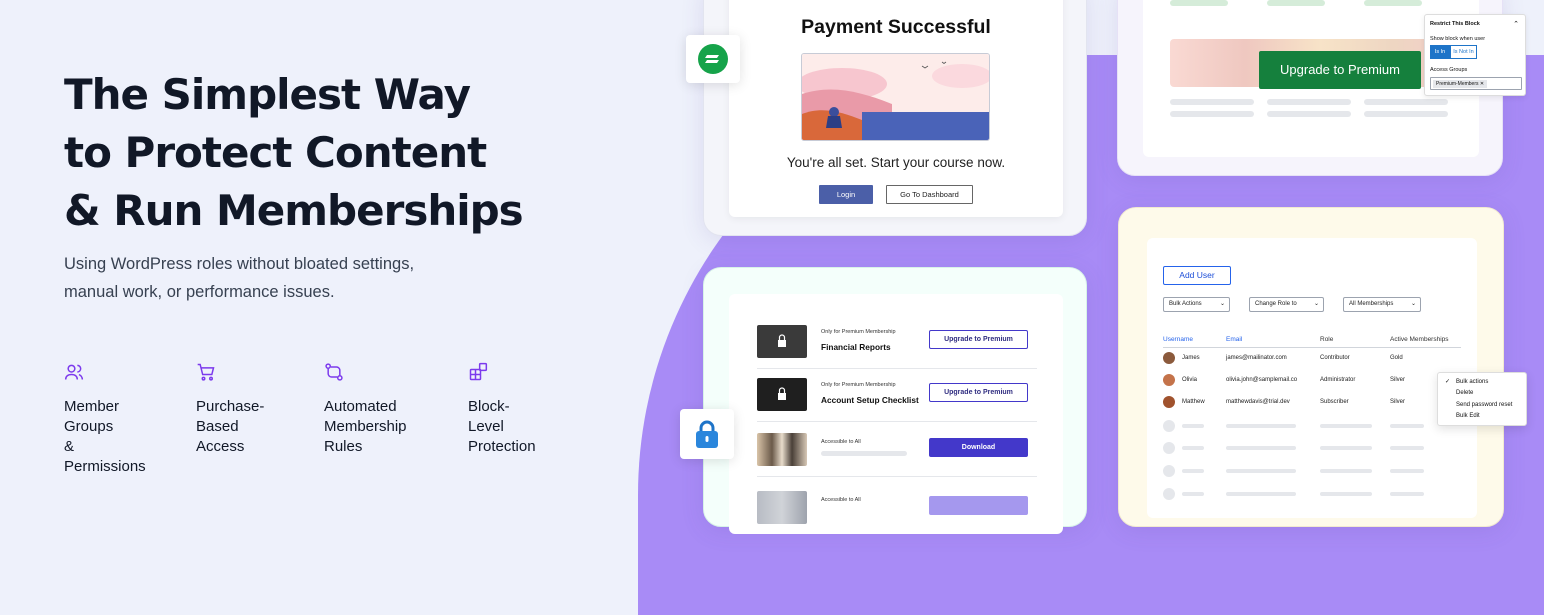 This screenshot has width=1544, height=615. What do you see at coordinates (1449, 70) in the screenshot?
I see `access-groups-label: Access Groups` at bounding box center [1449, 70].